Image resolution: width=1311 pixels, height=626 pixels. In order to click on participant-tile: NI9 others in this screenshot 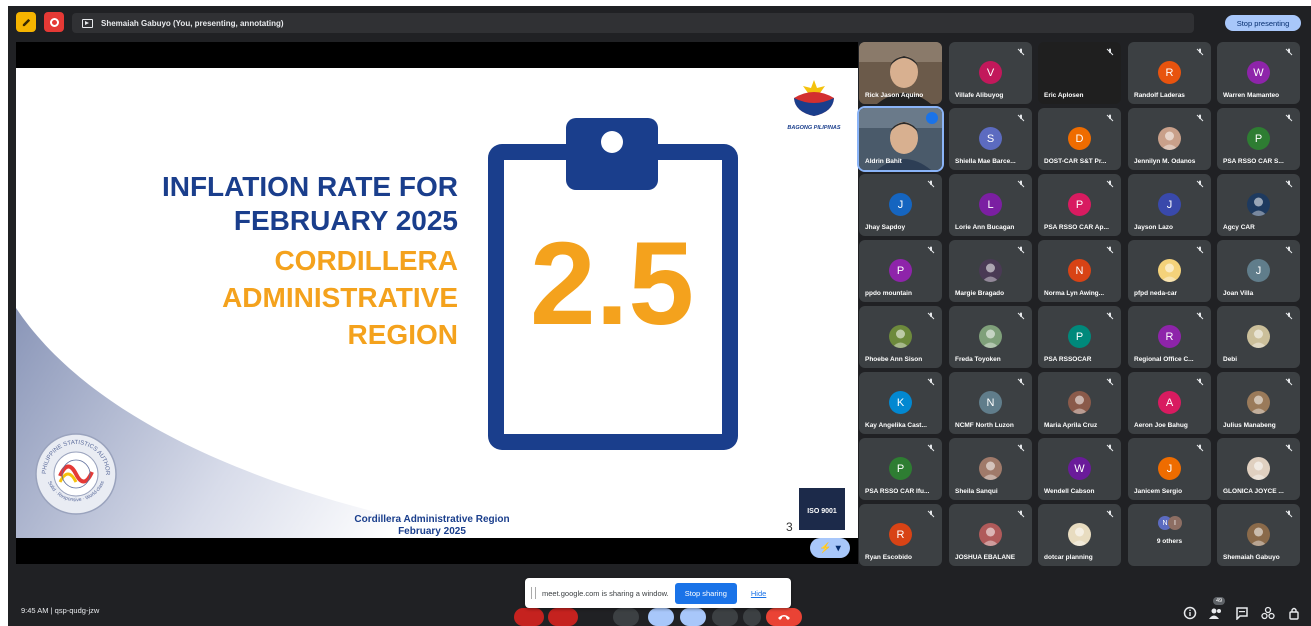, I will do `click(1169, 535)`.